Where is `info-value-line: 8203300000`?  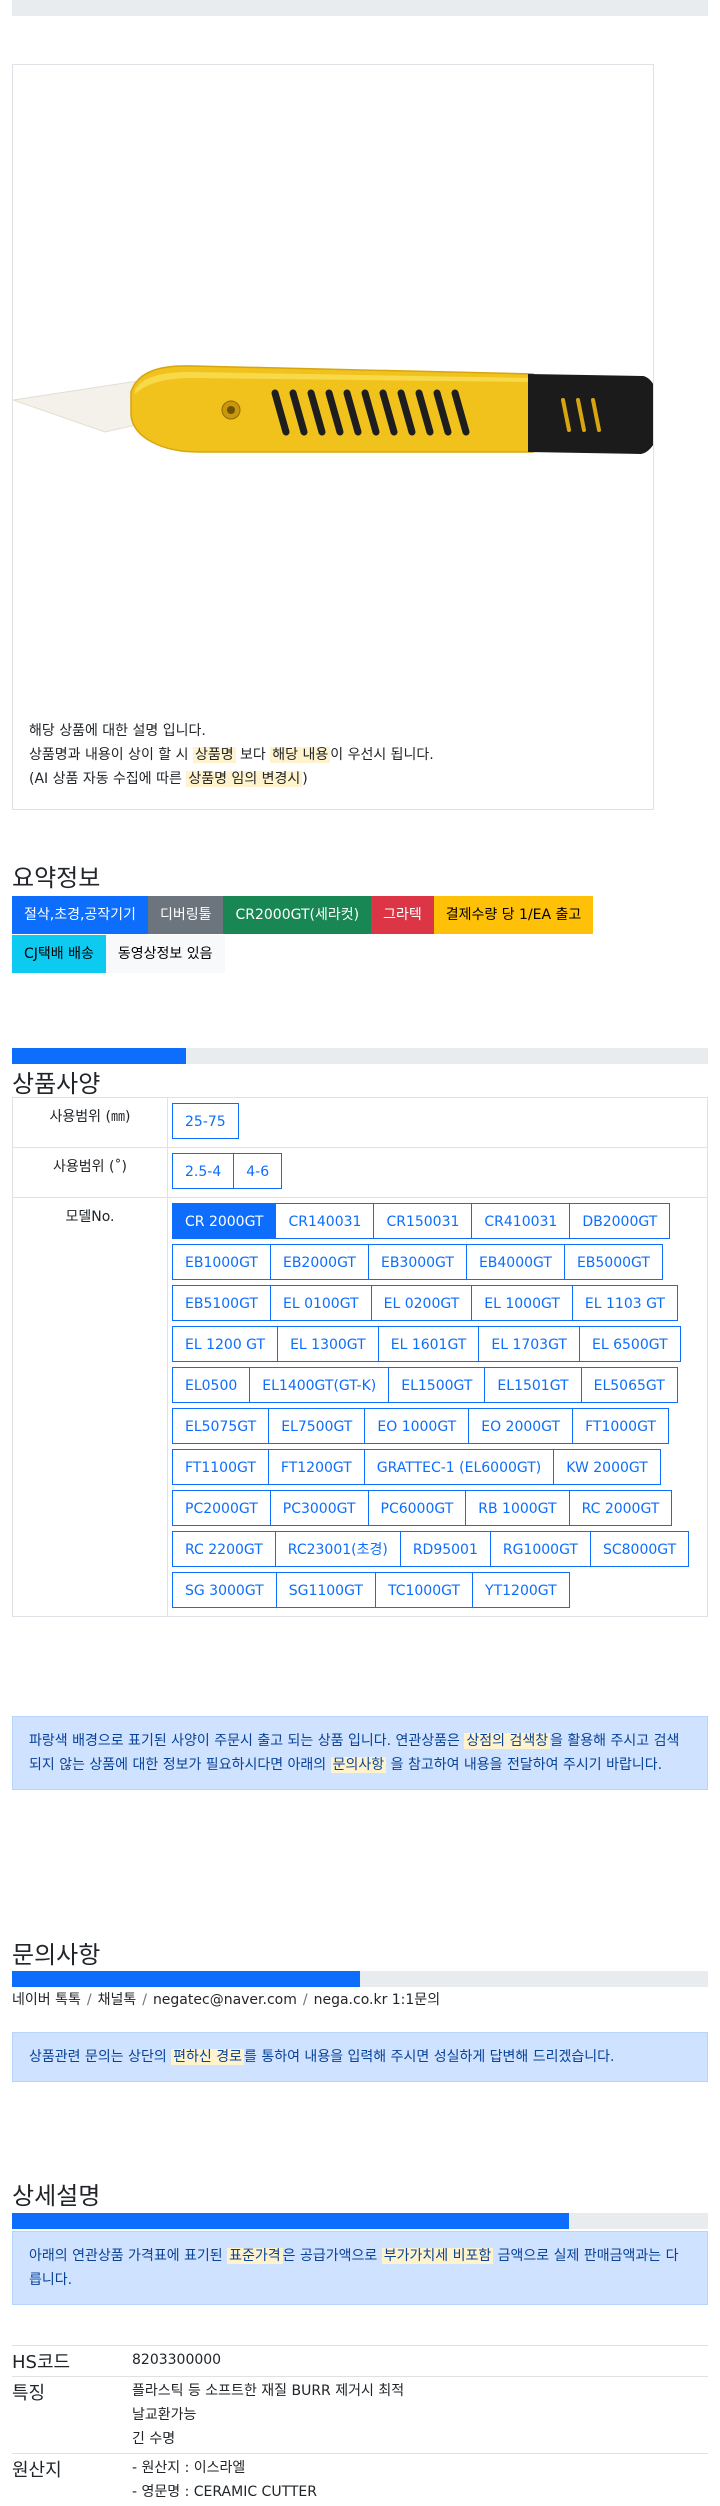
info-value-line: 8203300000 is located at coordinates (420, 2360).